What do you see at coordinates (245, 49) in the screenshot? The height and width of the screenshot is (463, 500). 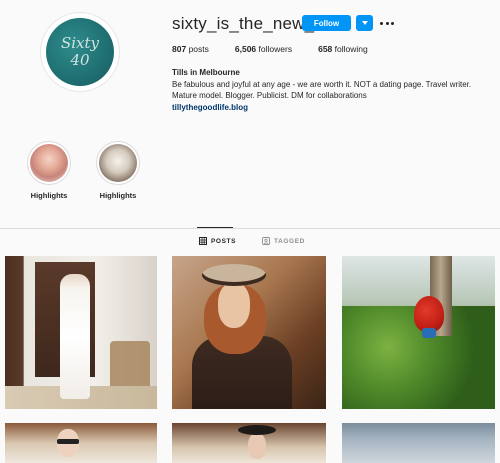 I see `followers-count-value: 6,506` at bounding box center [245, 49].